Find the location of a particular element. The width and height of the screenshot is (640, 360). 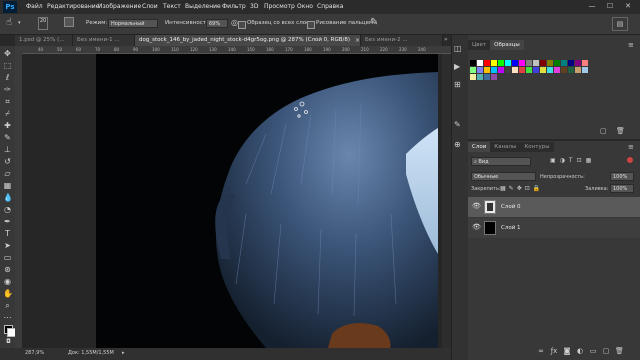

status-menu-arrow-icon: ▸ is located at coordinates (123, 353).